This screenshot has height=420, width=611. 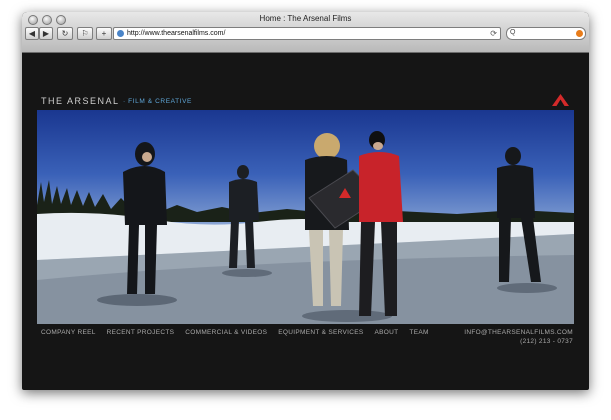 What do you see at coordinates (418, 332) in the screenshot?
I see `nav-team: TEAM` at bounding box center [418, 332].